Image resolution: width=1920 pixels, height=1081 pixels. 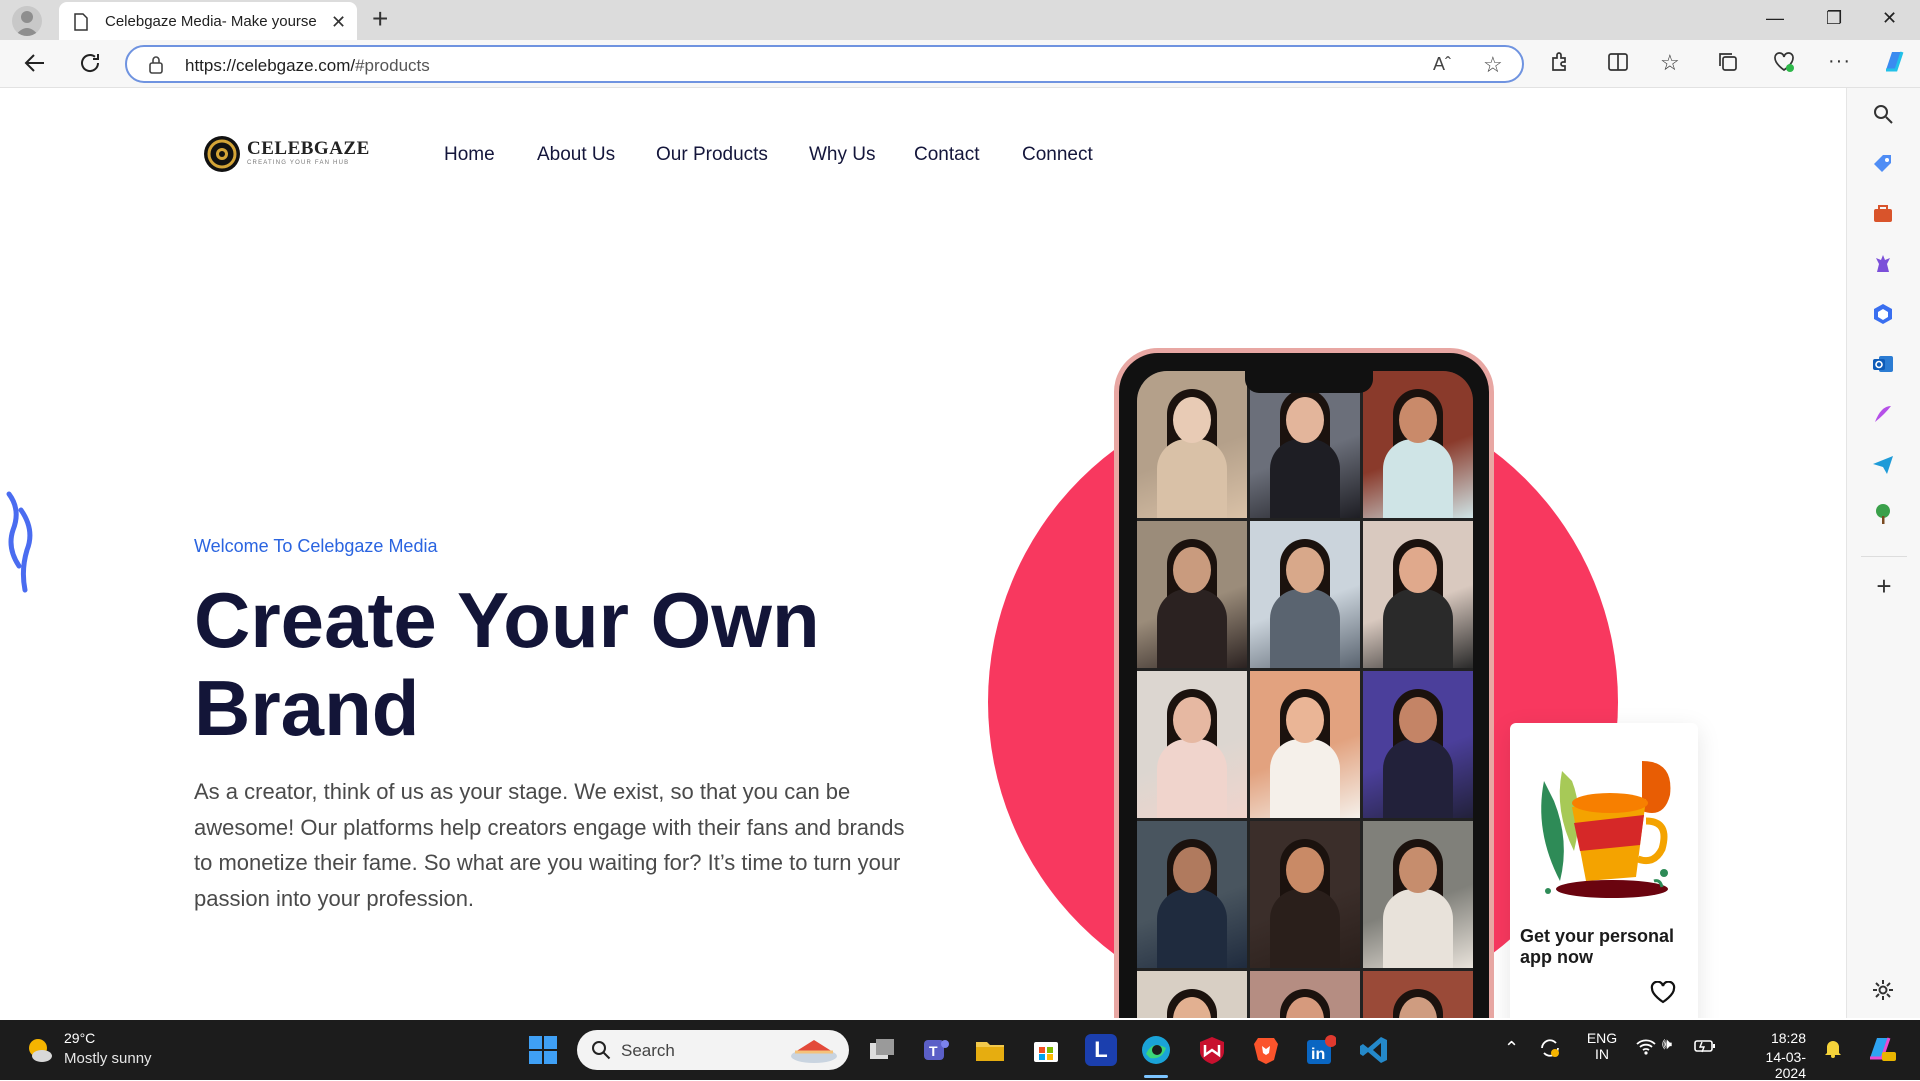 What do you see at coordinates (1320, 1050) in the screenshot?
I see `linkedin-icon: in` at bounding box center [1320, 1050].